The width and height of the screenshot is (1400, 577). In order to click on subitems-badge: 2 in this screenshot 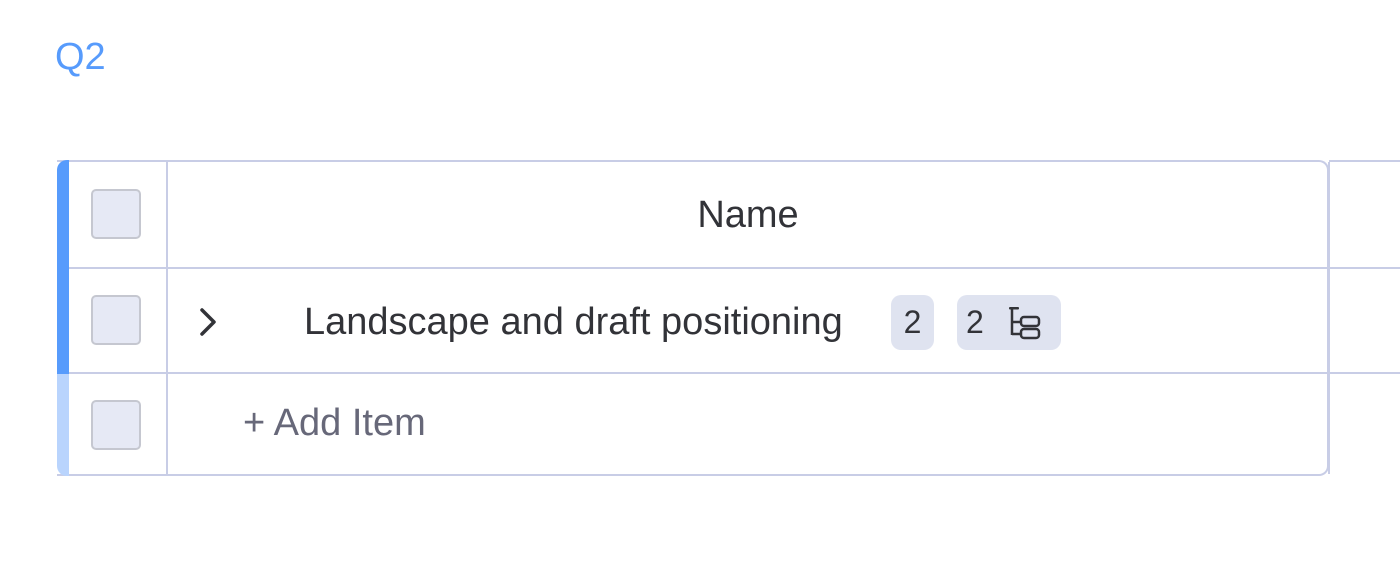, I will do `click(1009, 322)`.